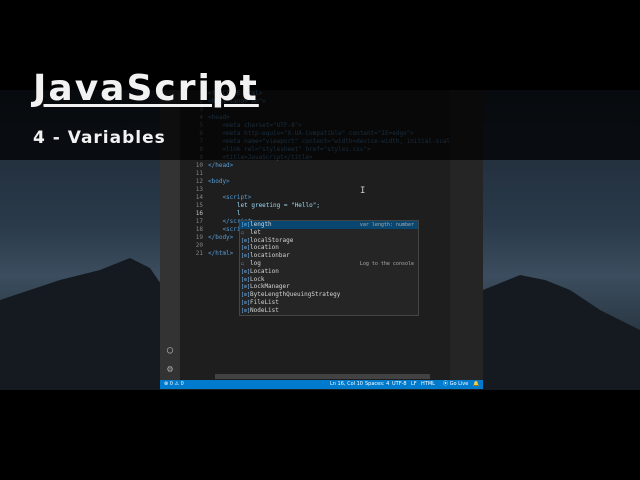  What do you see at coordinates (264, 205) in the screenshot?
I see `code-line: let greeting = "Hello";` at bounding box center [264, 205].